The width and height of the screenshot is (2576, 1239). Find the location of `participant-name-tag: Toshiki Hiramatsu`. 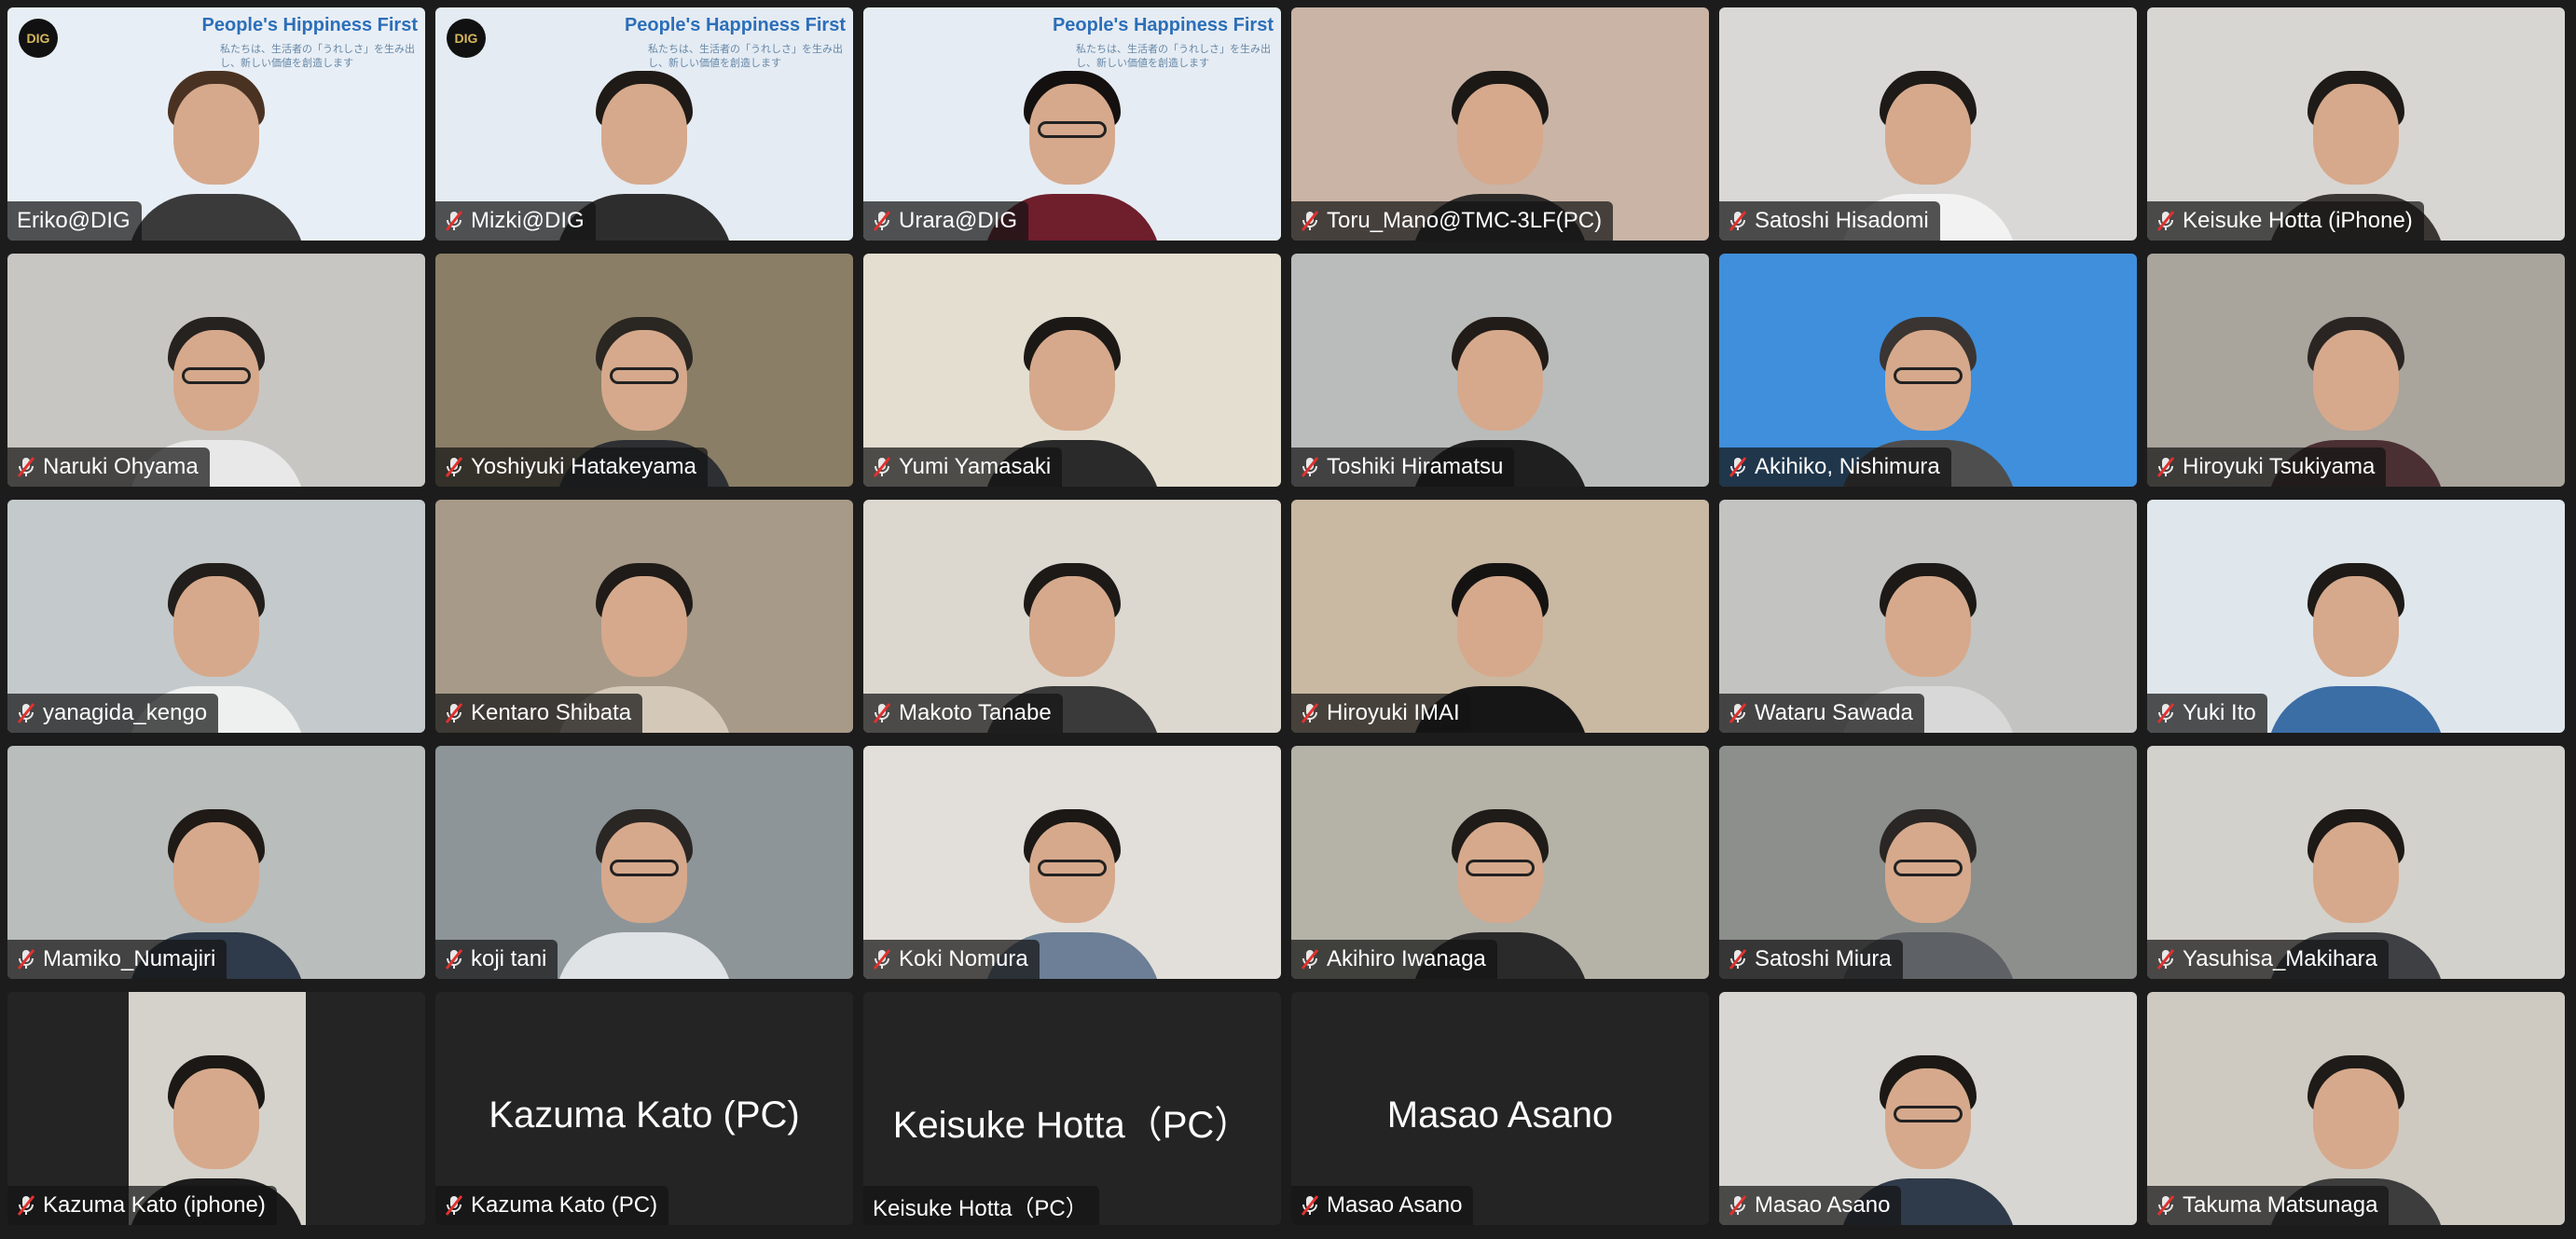

participant-name-tag: Toshiki Hiramatsu is located at coordinates (1403, 467).